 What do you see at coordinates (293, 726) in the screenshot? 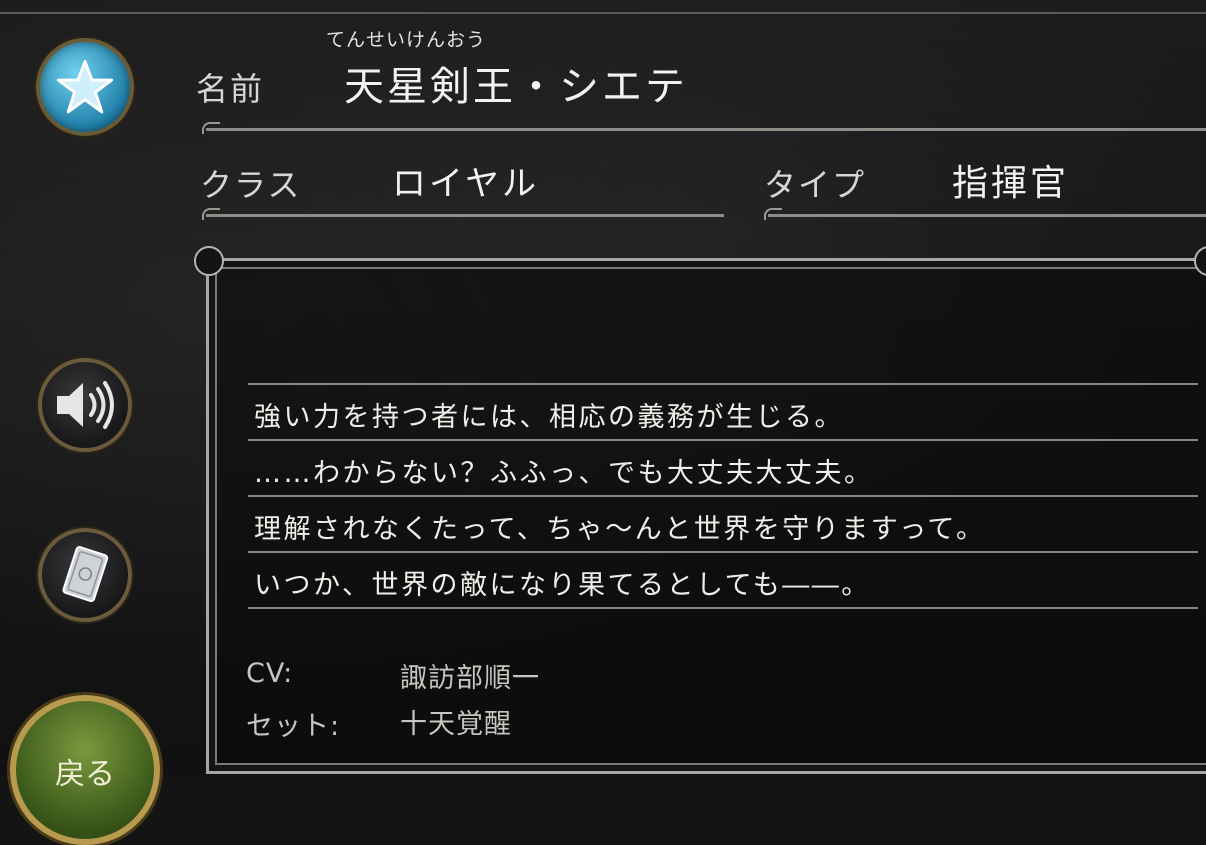
I see `set-label: セット:` at bounding box center [293, 726].